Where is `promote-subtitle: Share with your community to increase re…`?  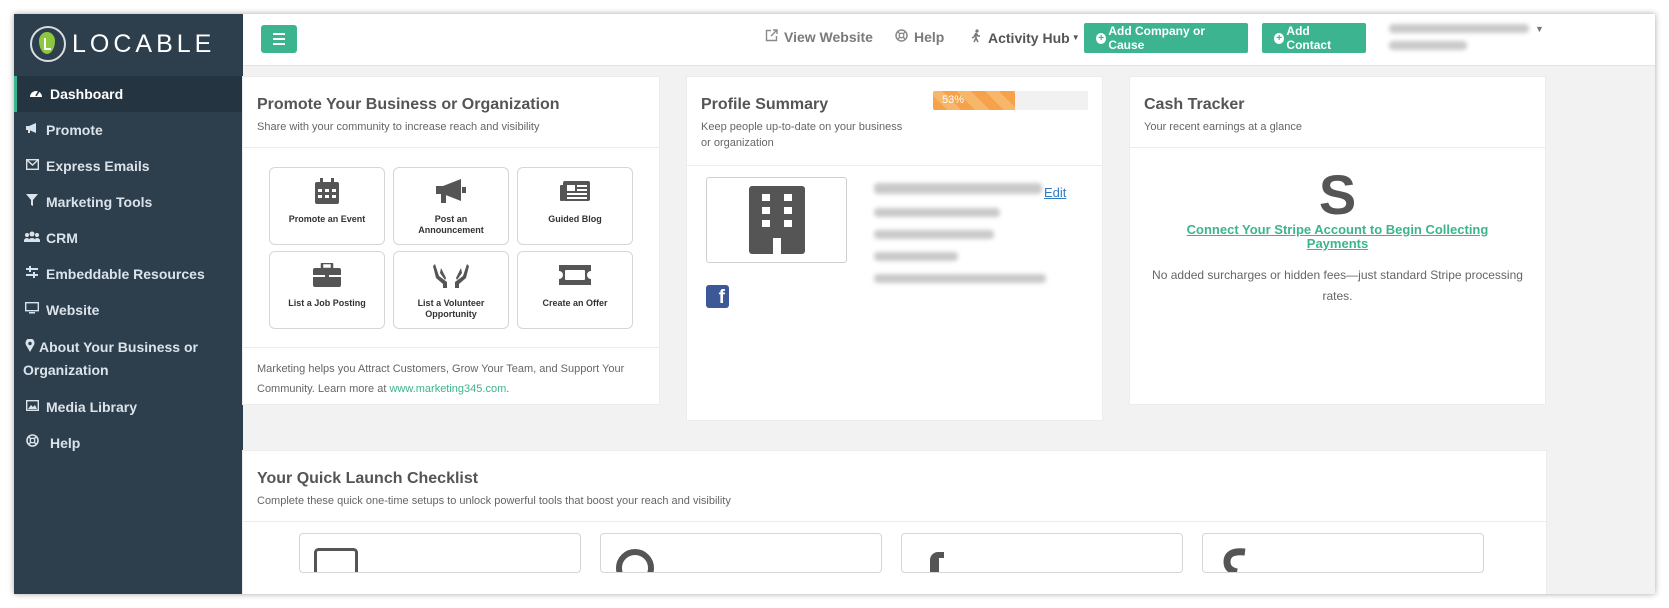
promote-subtitle: Share with your community to increase re… is located at coordinates (398, 127).